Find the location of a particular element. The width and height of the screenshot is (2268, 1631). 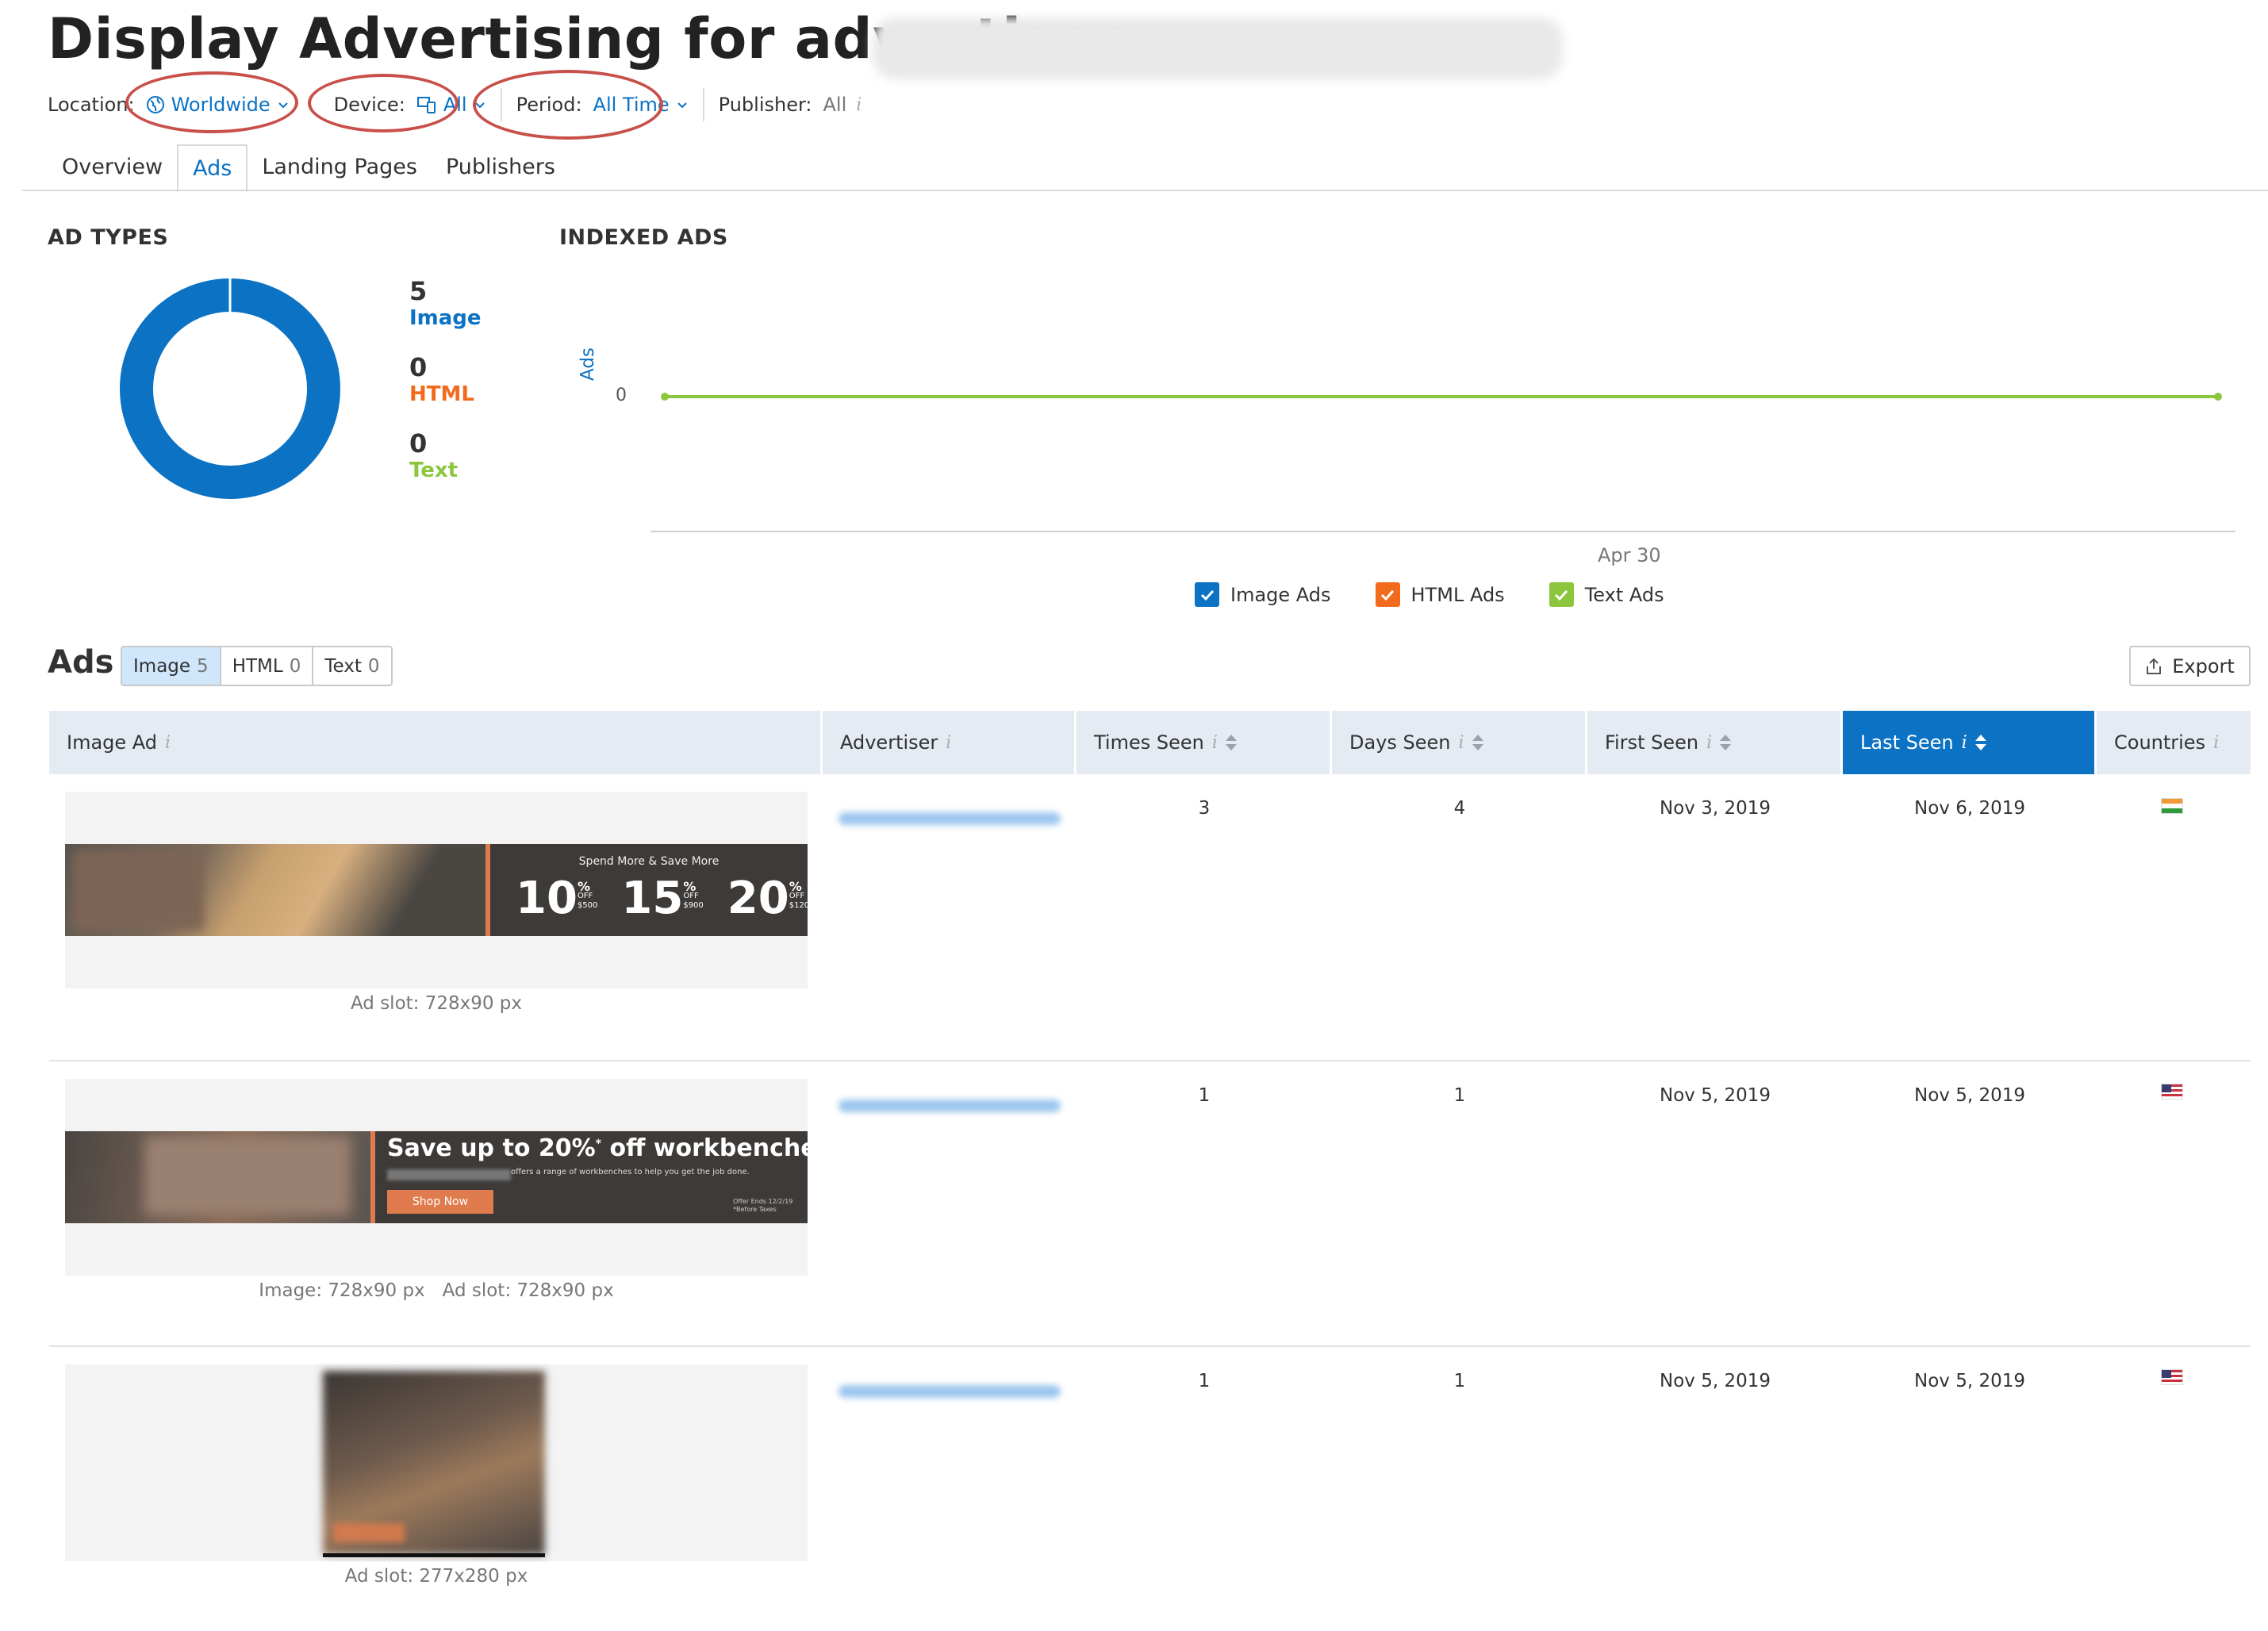

col-label: Image Ad is located at coordinates (113, 742).